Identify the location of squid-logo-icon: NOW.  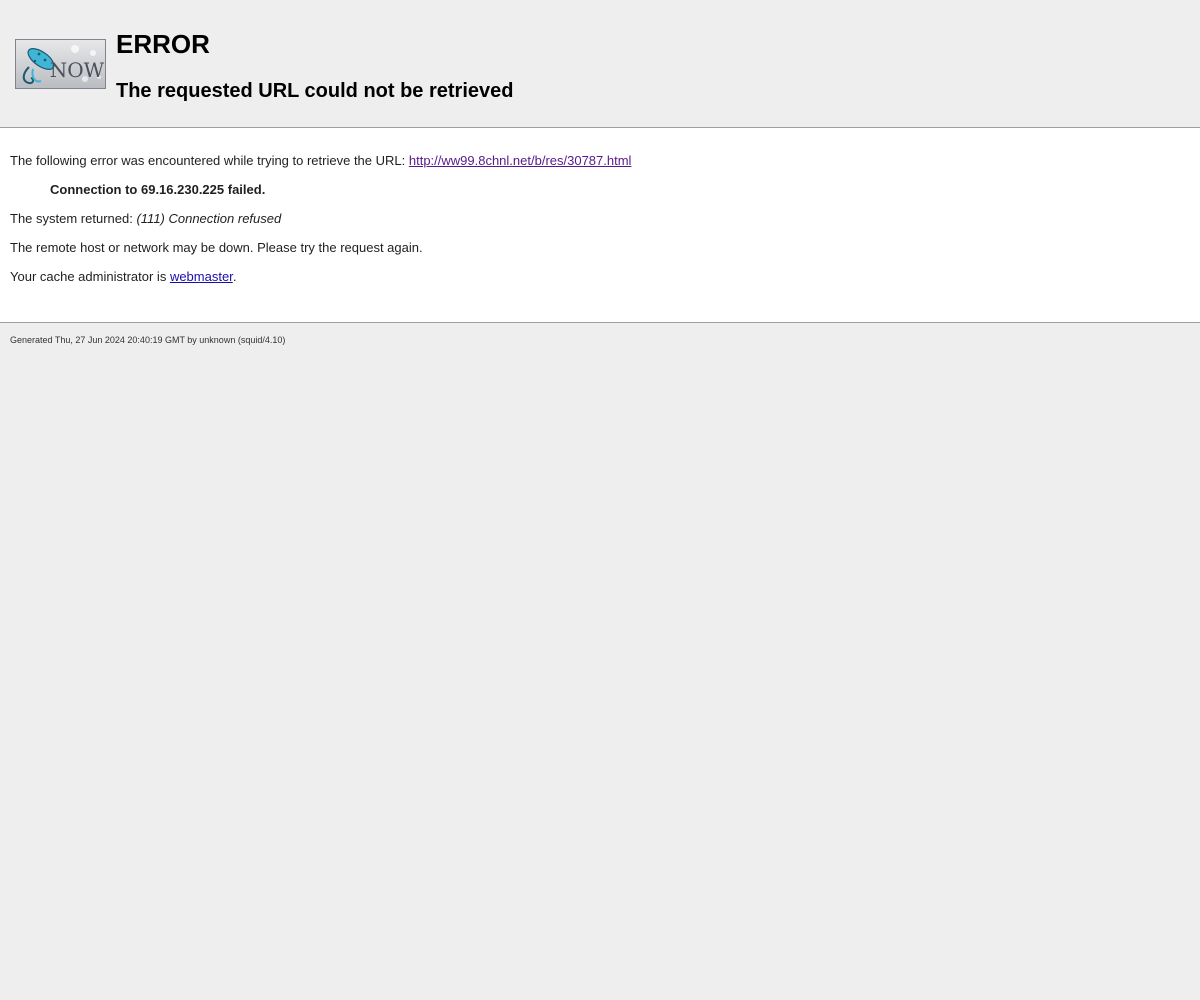
(60, 64).